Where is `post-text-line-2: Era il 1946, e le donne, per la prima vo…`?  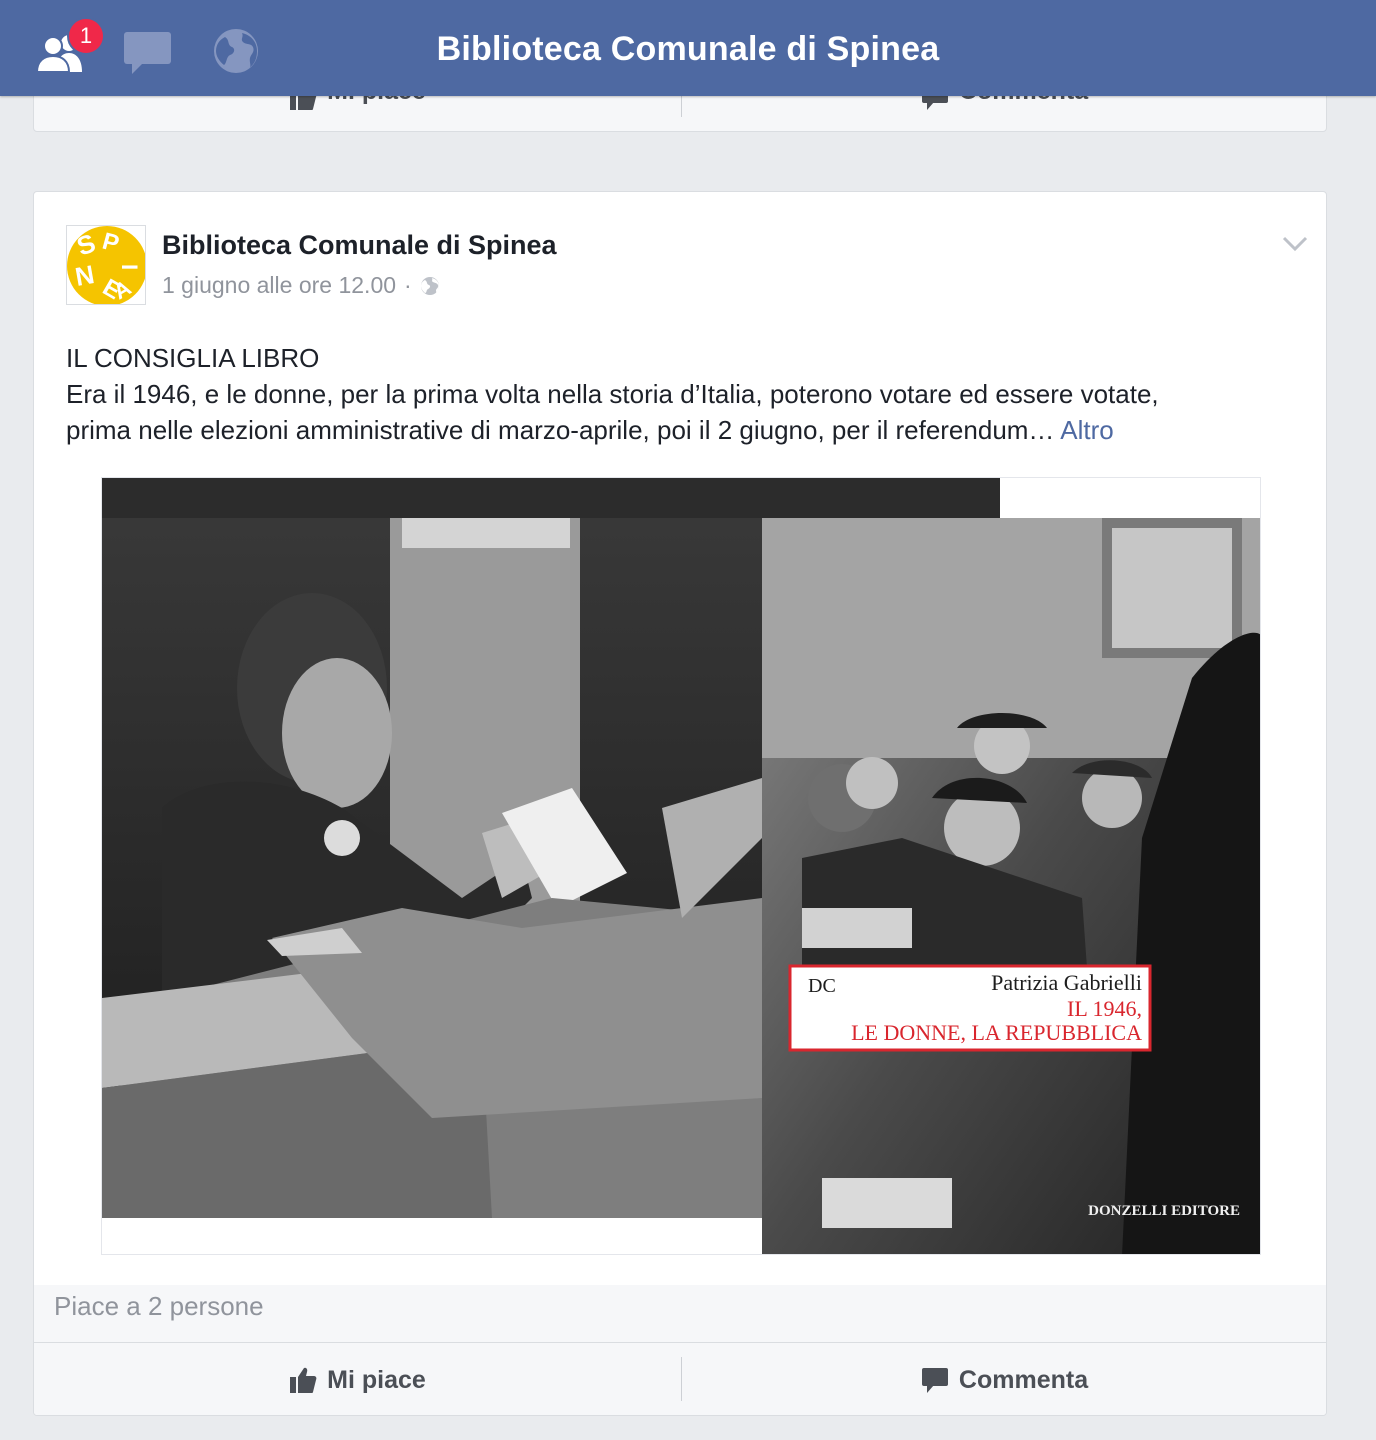 post-text-line-2: Era il 1946, e le donne, per la prima vo… is located at coordinates (612, 394).